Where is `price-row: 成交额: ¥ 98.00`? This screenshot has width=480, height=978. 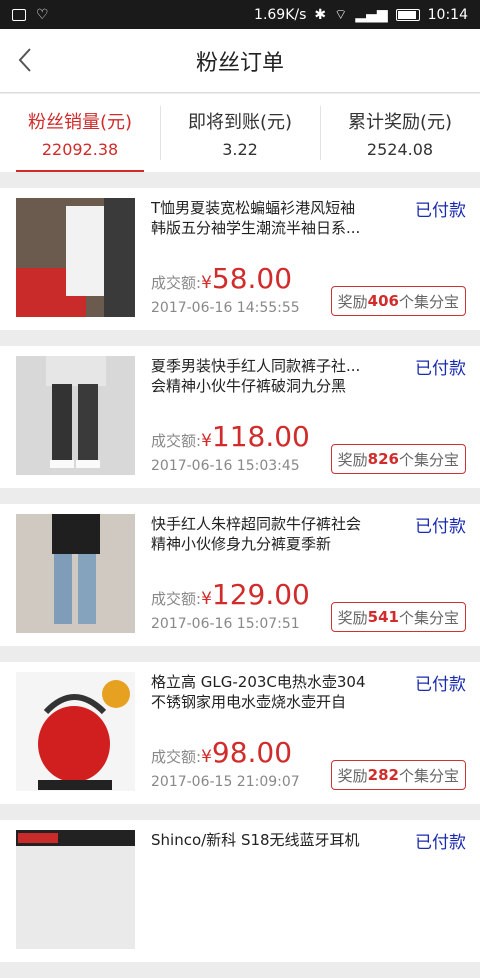
price-row: 成交额: ¥ 98.00 is located at coordinates (221, 752).